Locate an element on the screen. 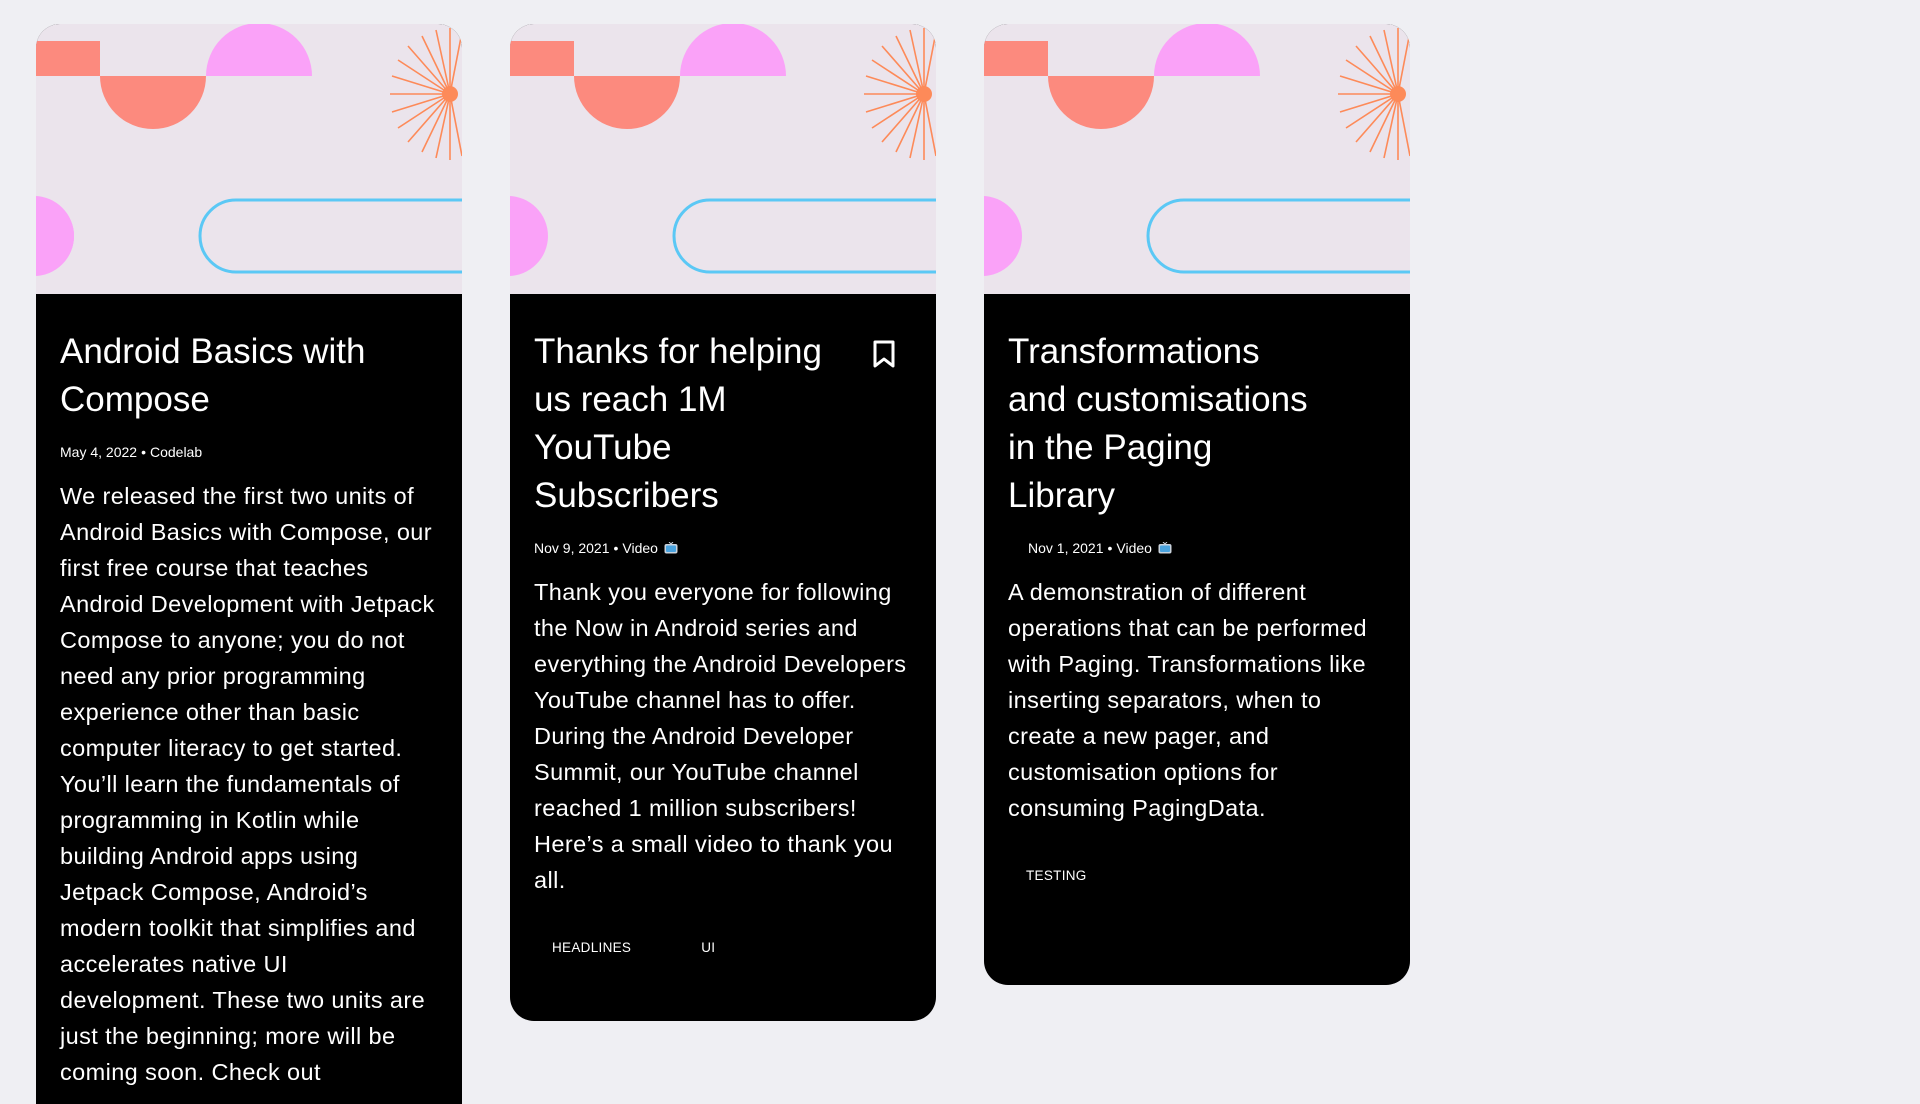  card-type: Codelab is located at coordinates (176, 452).